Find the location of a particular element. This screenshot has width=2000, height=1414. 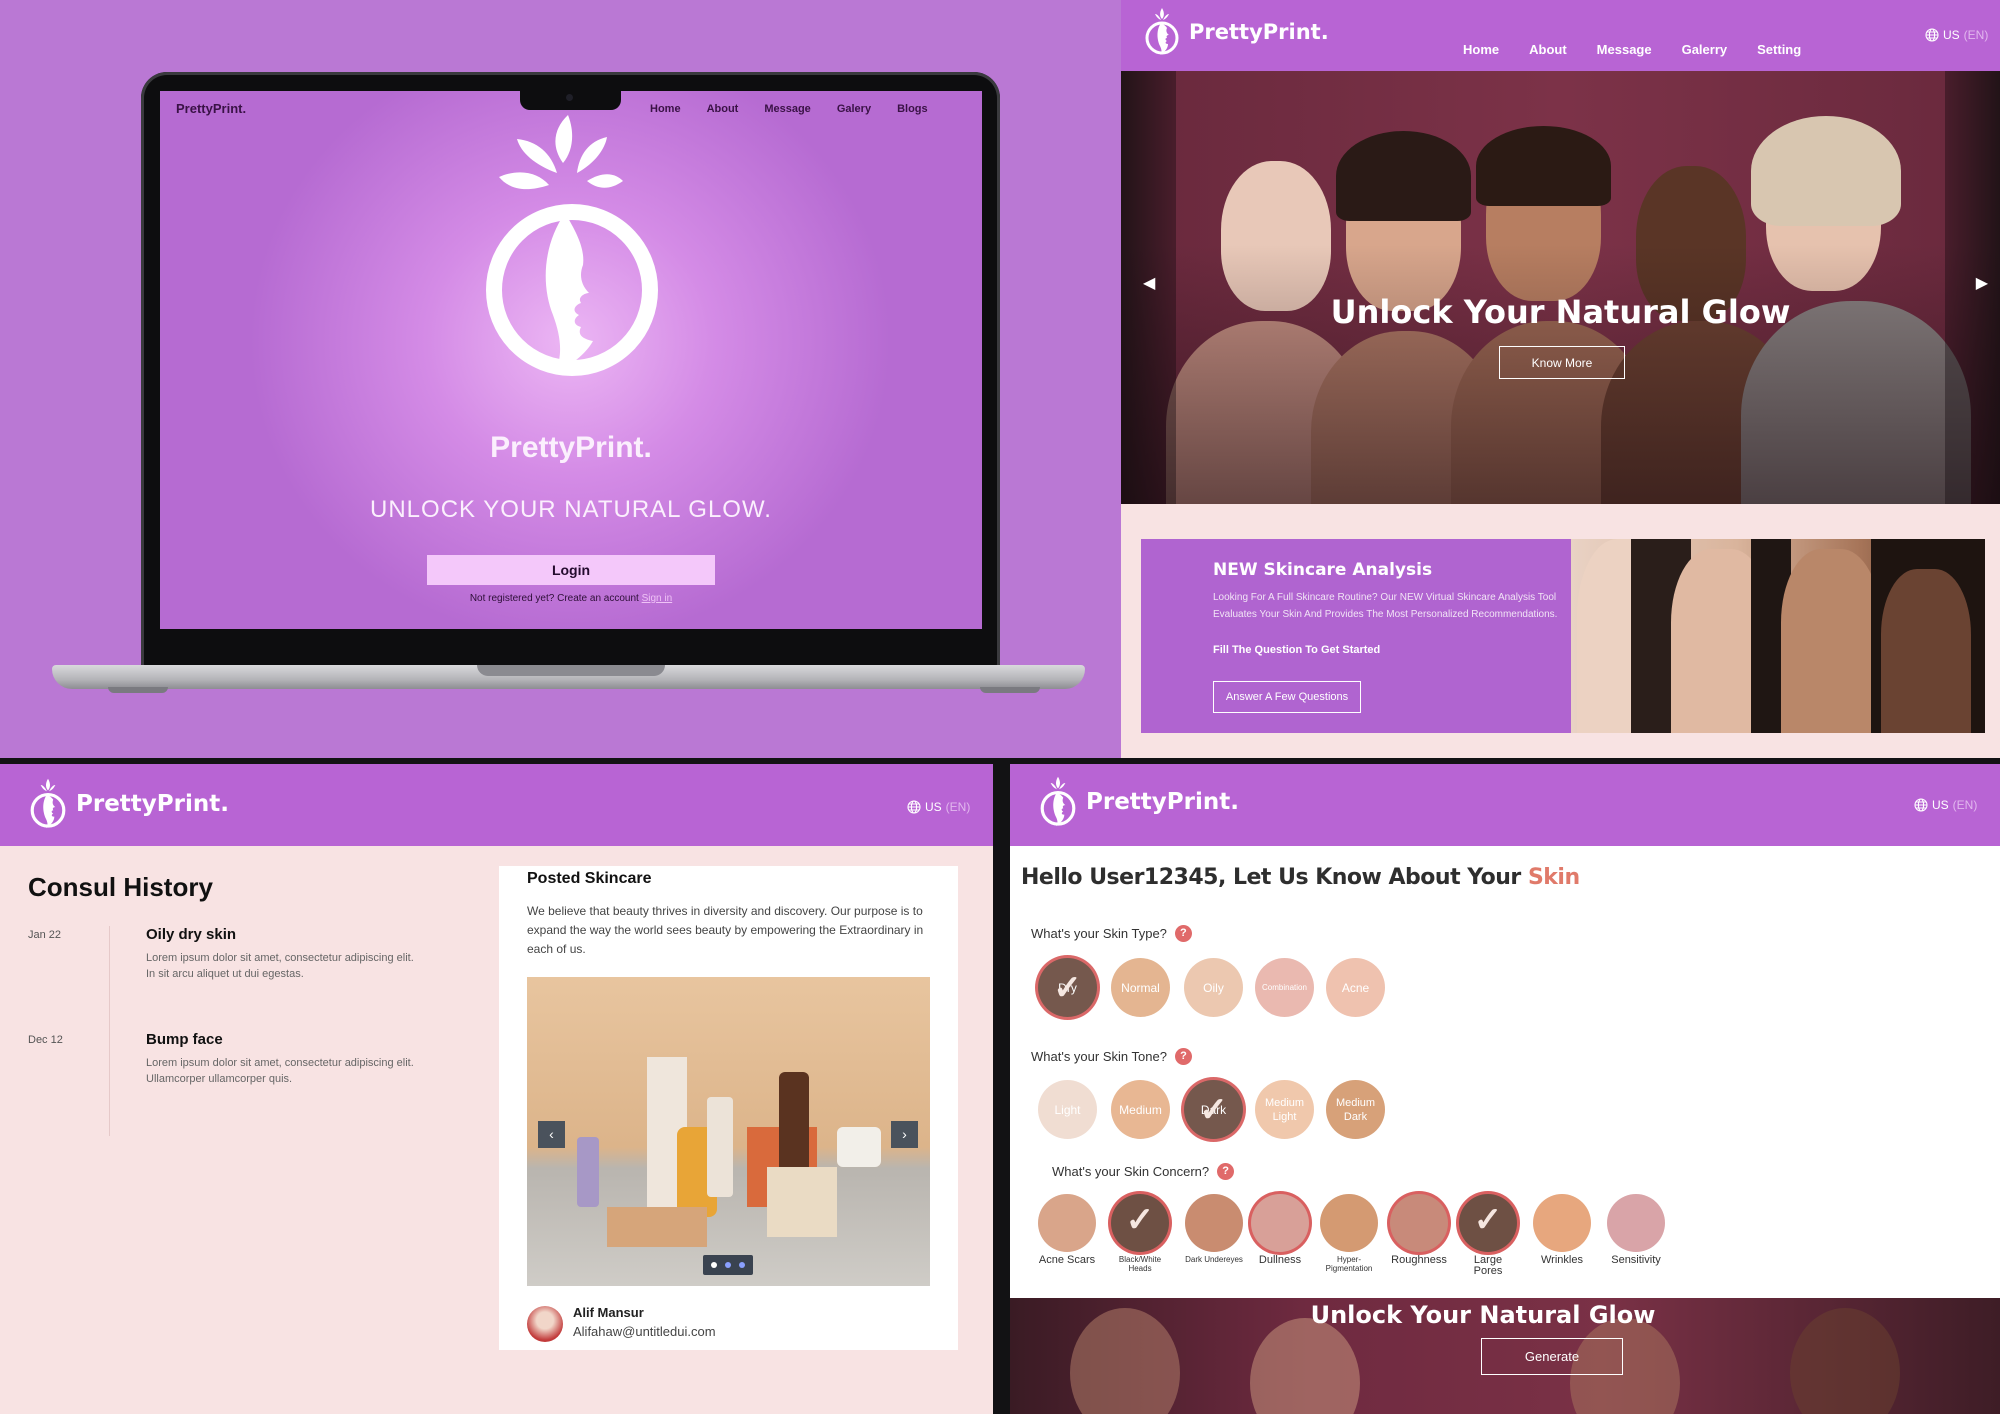

concern-label: Dark Undereyes is located at coordinates (1214, 1259).